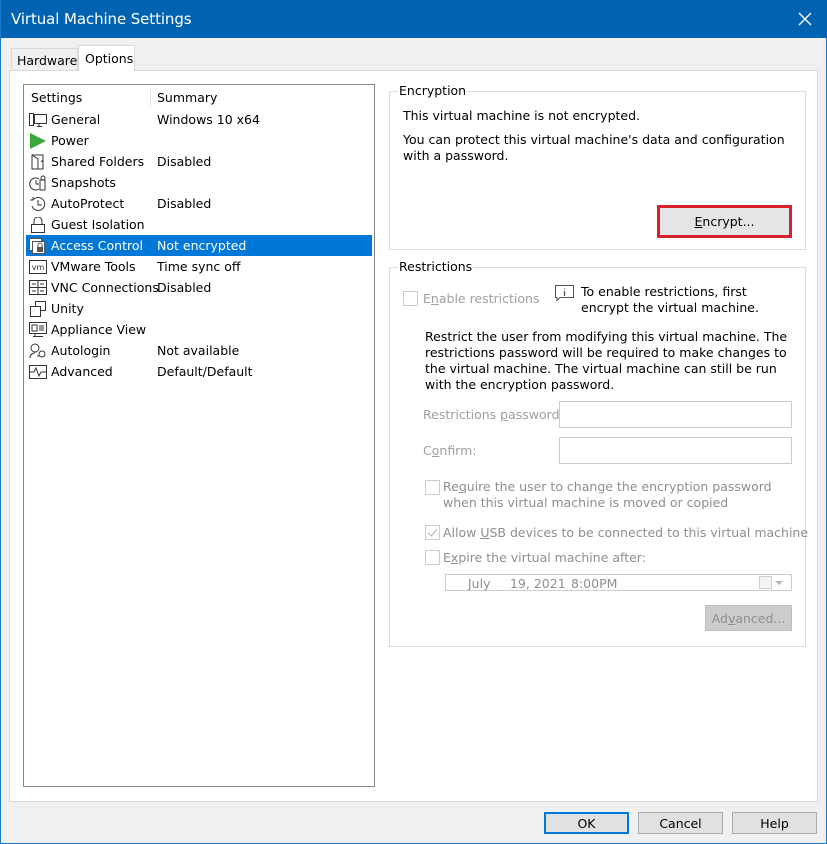 Image resolution: width=827 pixels, height=844 pixels. What do you see at coordinates (38, 245) in the screenshot?
I see `access-control-icon` at bounding box center [38, 245].